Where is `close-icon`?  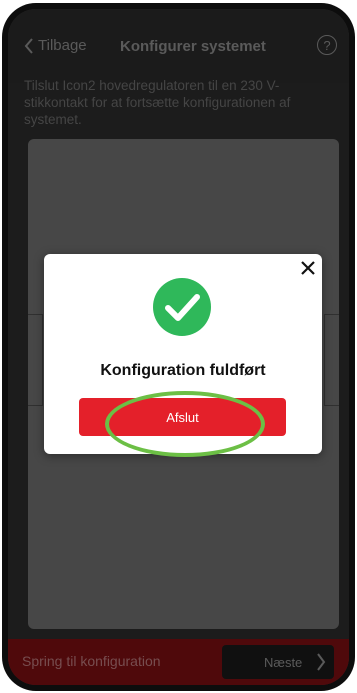 close-icon is located at coordinates (308, 268).